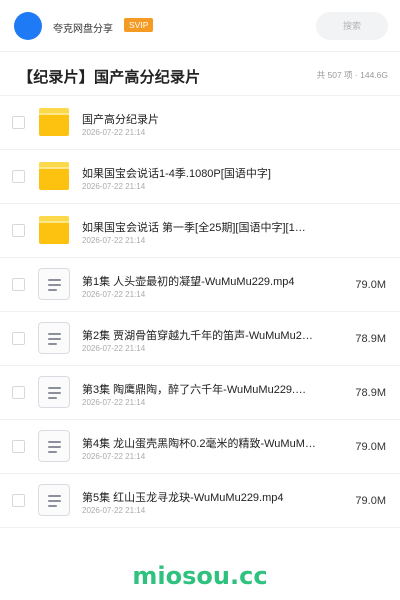 Image resolution: width=400 pixels, height=600 pixels. What do you see at coordinates (200, 173) in the screenshot?
I see `file-name: 如果国宝会说话1-4季.1080P[国语中字]` at bounding box center [200, 173].